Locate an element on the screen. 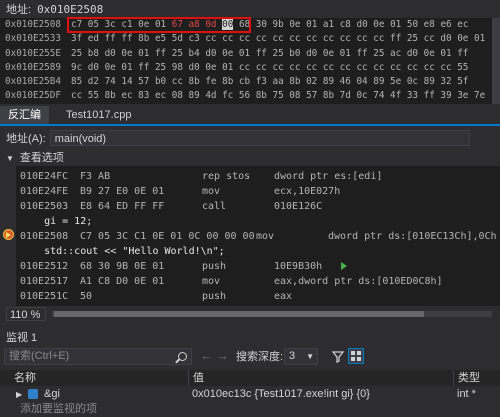  disasm-address: 010E2517 is located at coordinates (44, 281).